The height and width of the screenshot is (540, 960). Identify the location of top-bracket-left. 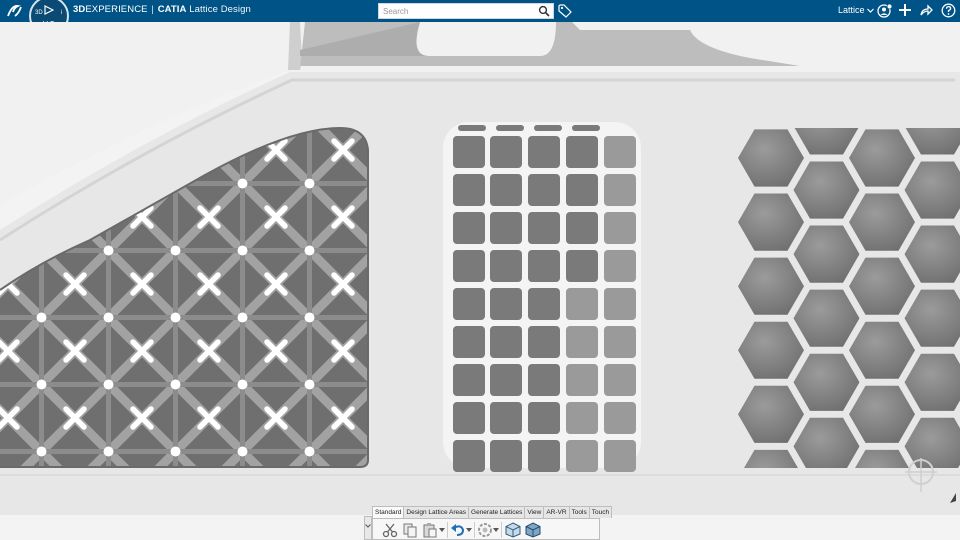
(295, 46).